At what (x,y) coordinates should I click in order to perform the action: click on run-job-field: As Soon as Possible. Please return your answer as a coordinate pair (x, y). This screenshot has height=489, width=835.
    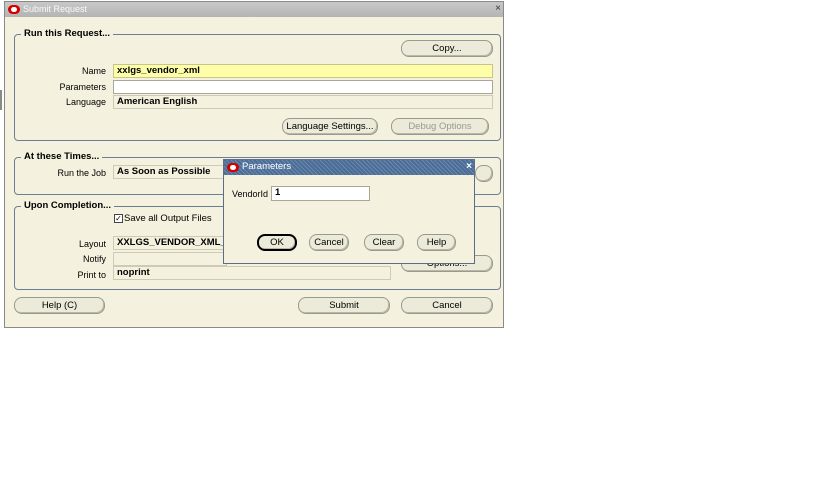
    Looking at the image, I should click on (170, 172).